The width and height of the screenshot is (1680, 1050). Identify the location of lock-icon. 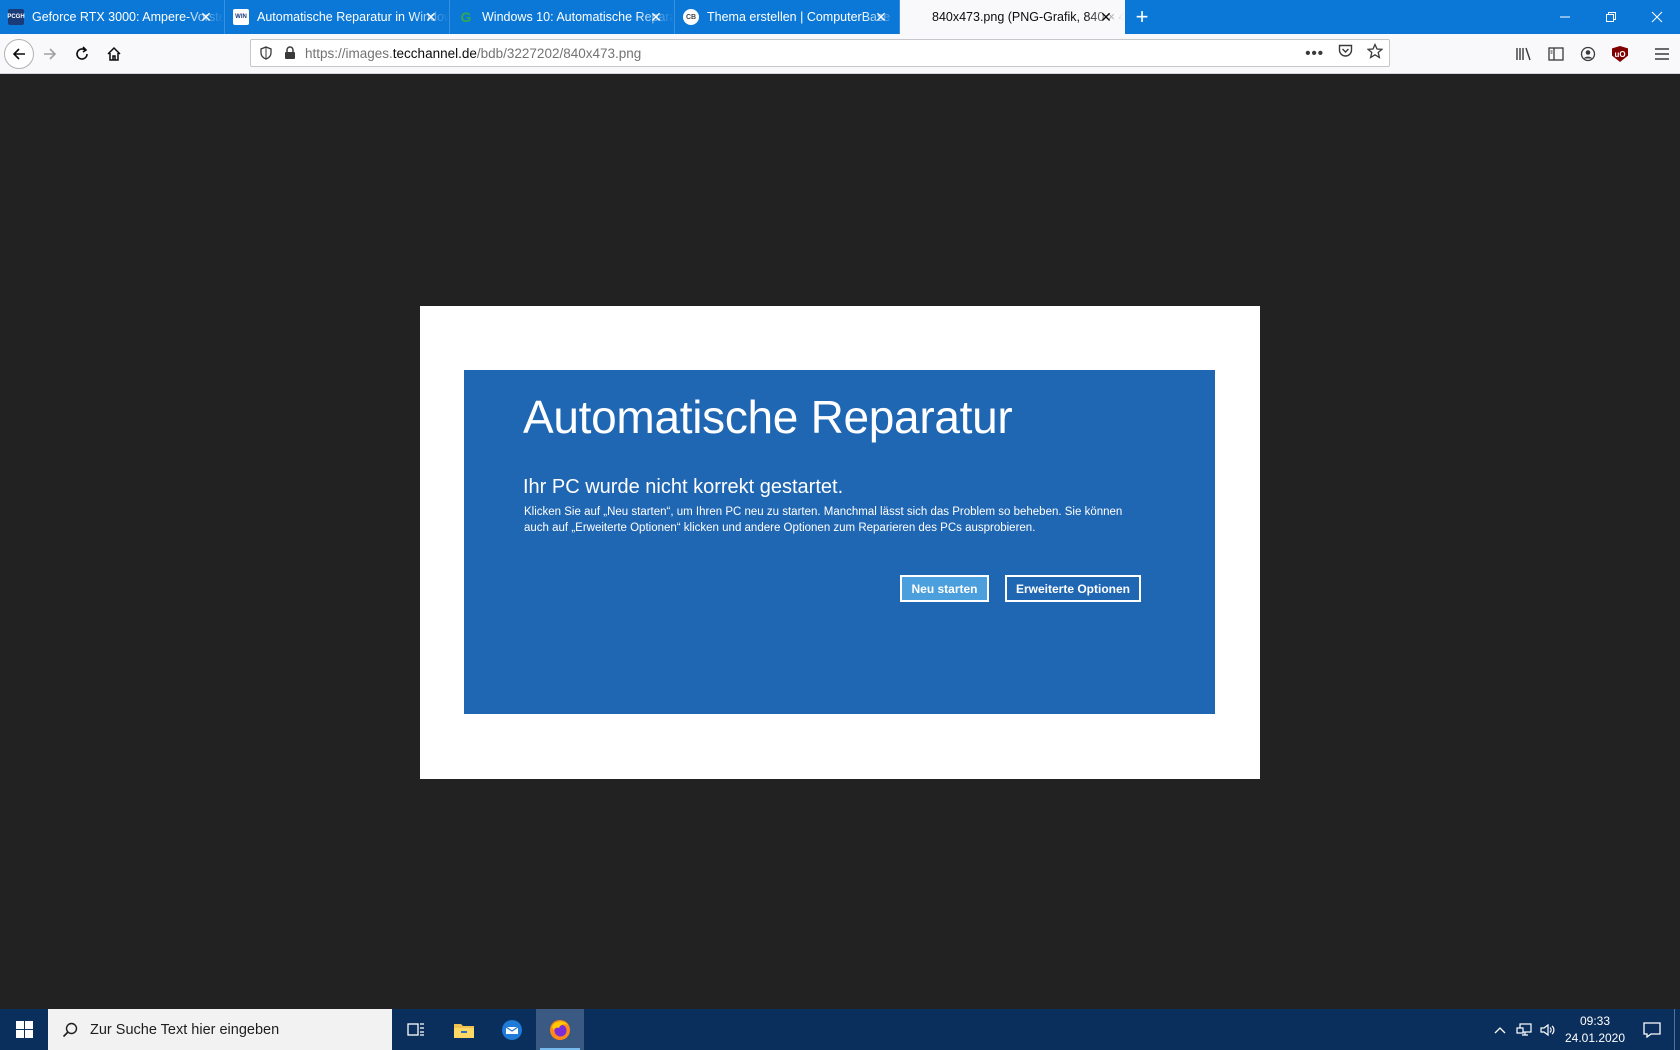
(290, 53).